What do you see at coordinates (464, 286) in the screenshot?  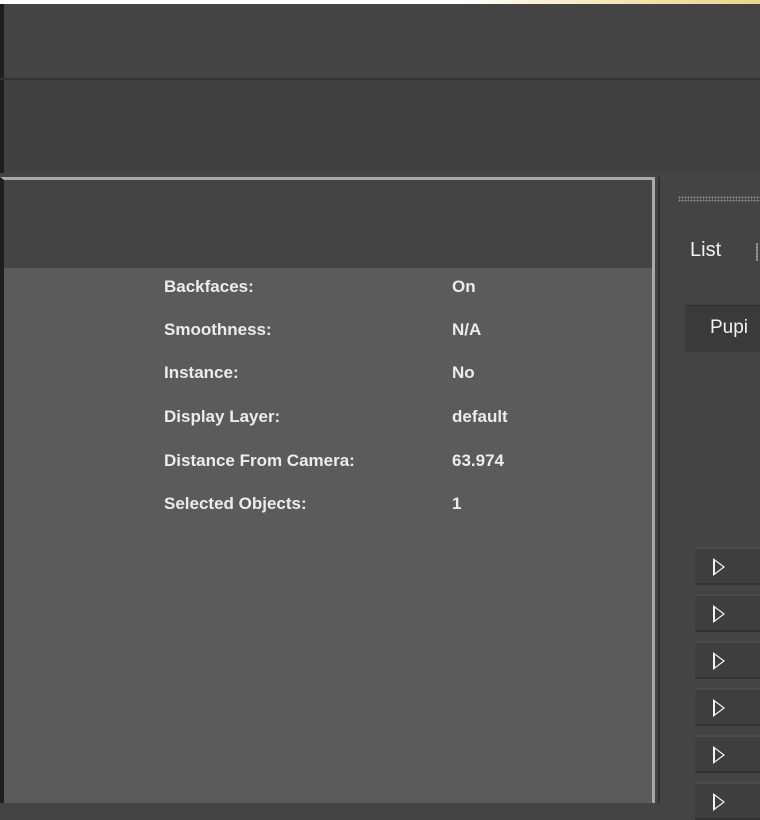 I see `info-value: On` at bounding box center [464, 286].